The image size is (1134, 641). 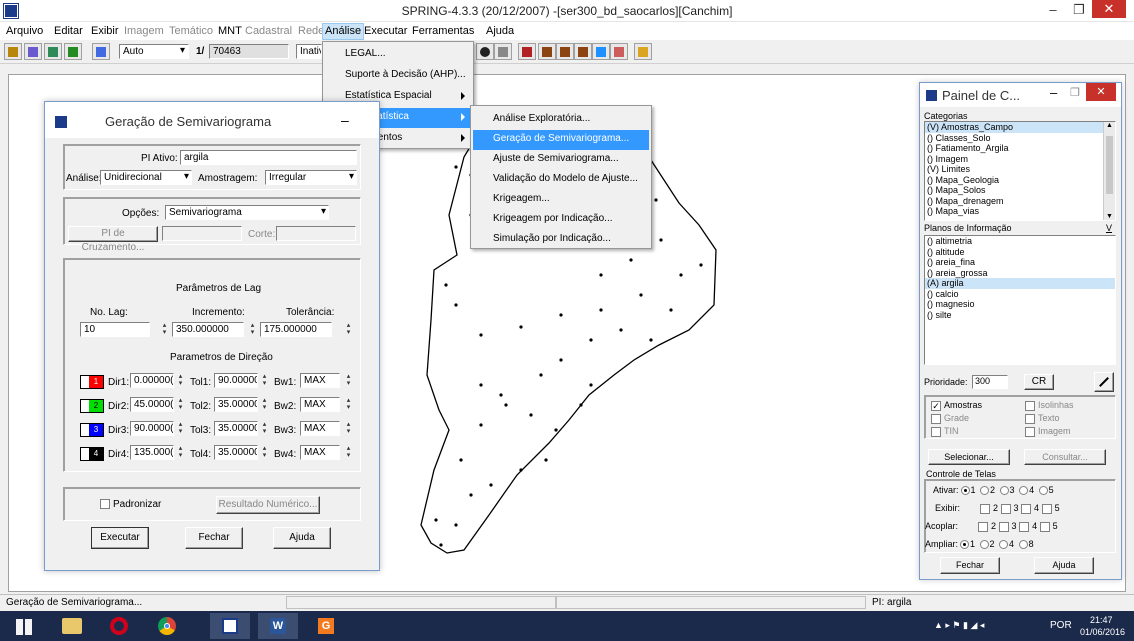 What do you see at coordinates (348, 452) in the screenshot?
I see `bw4-spinner: ▴ ▾` at bounding box center [348, 452].